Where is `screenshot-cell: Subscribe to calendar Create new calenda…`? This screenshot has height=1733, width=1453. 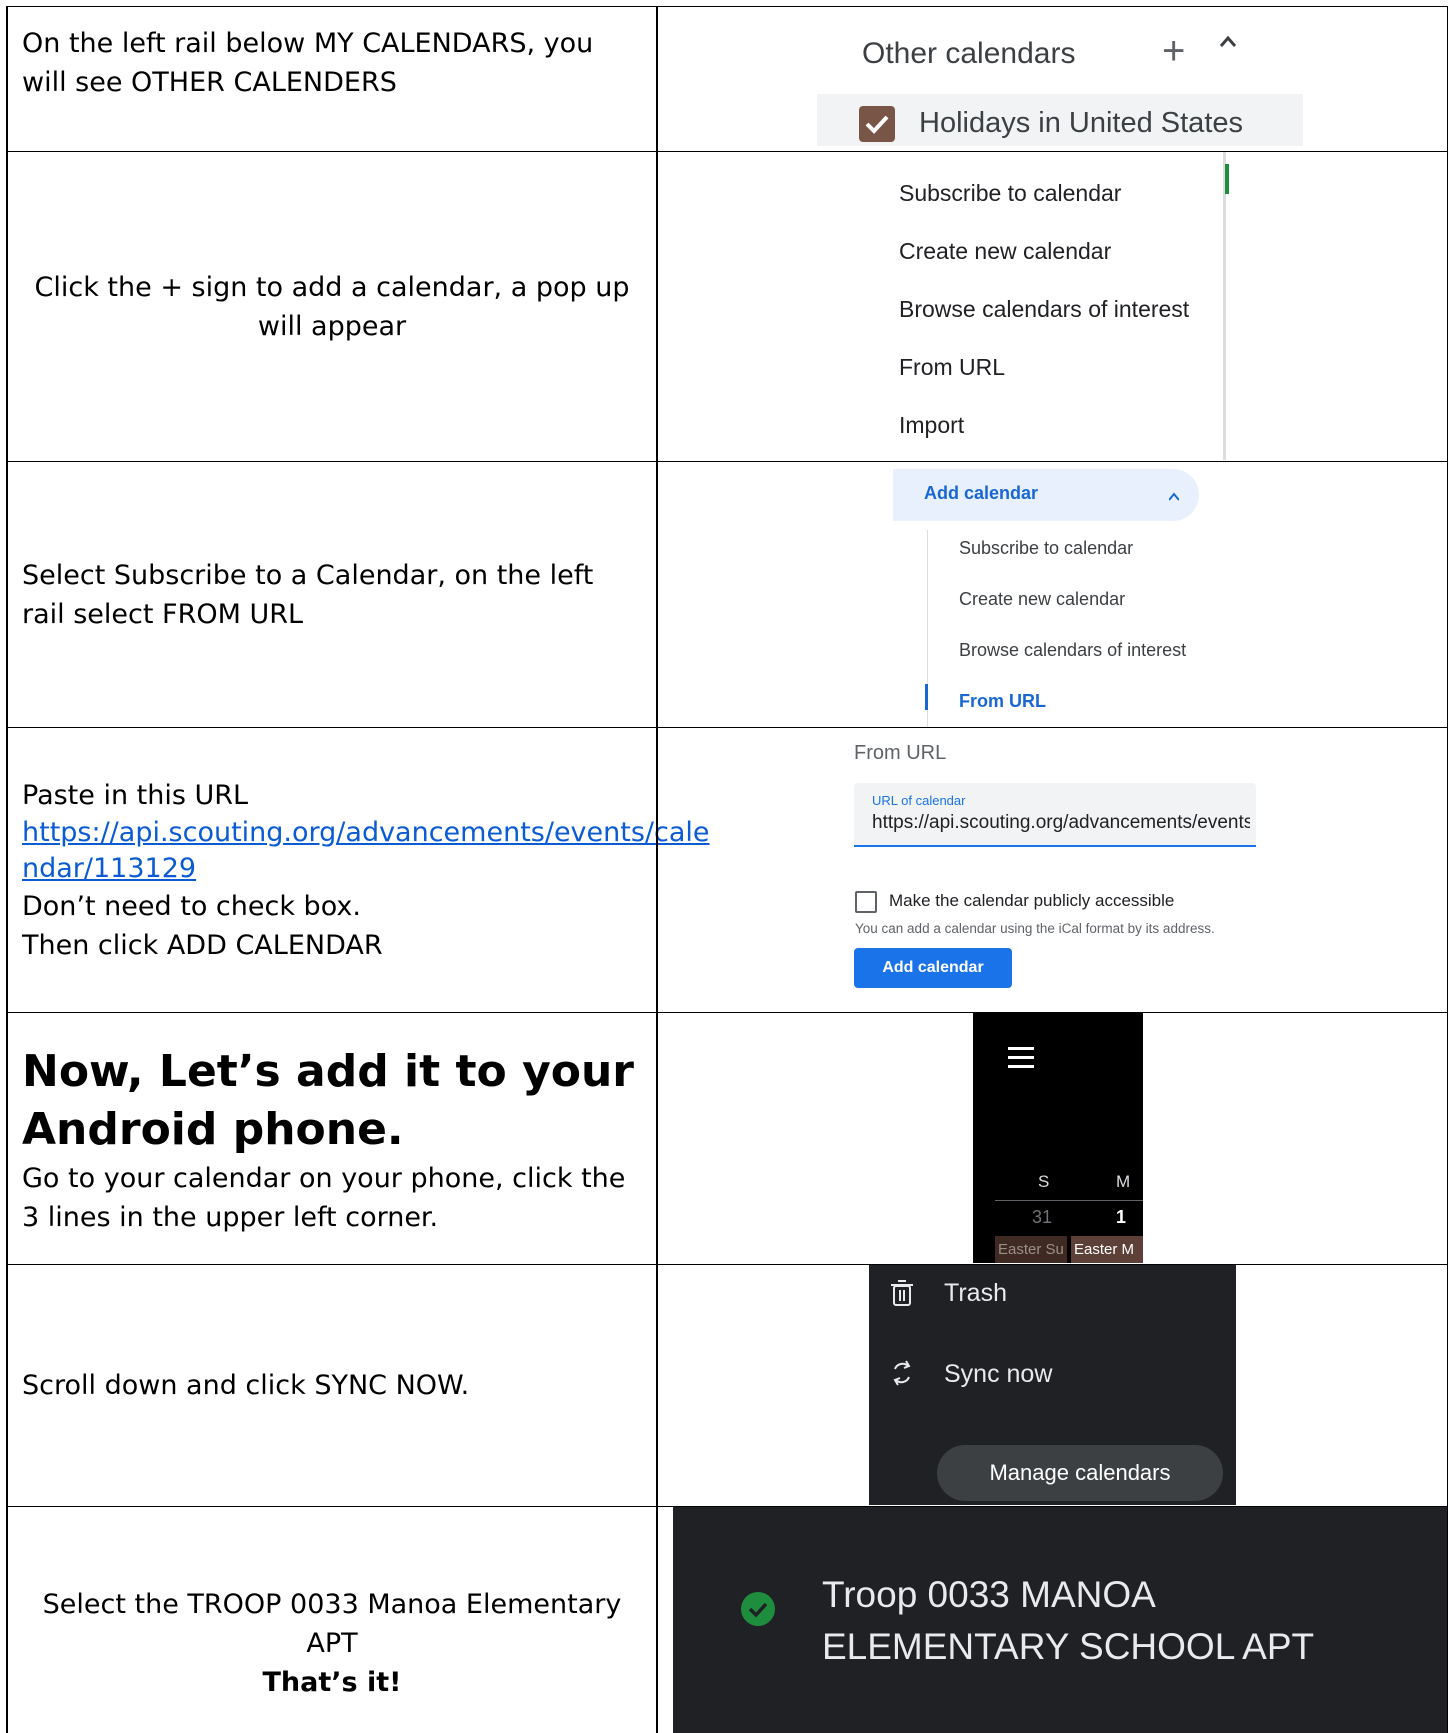 screenshot-cell: Subscribe to calendar Create new calenda… is located at coordinates (1052, 306).